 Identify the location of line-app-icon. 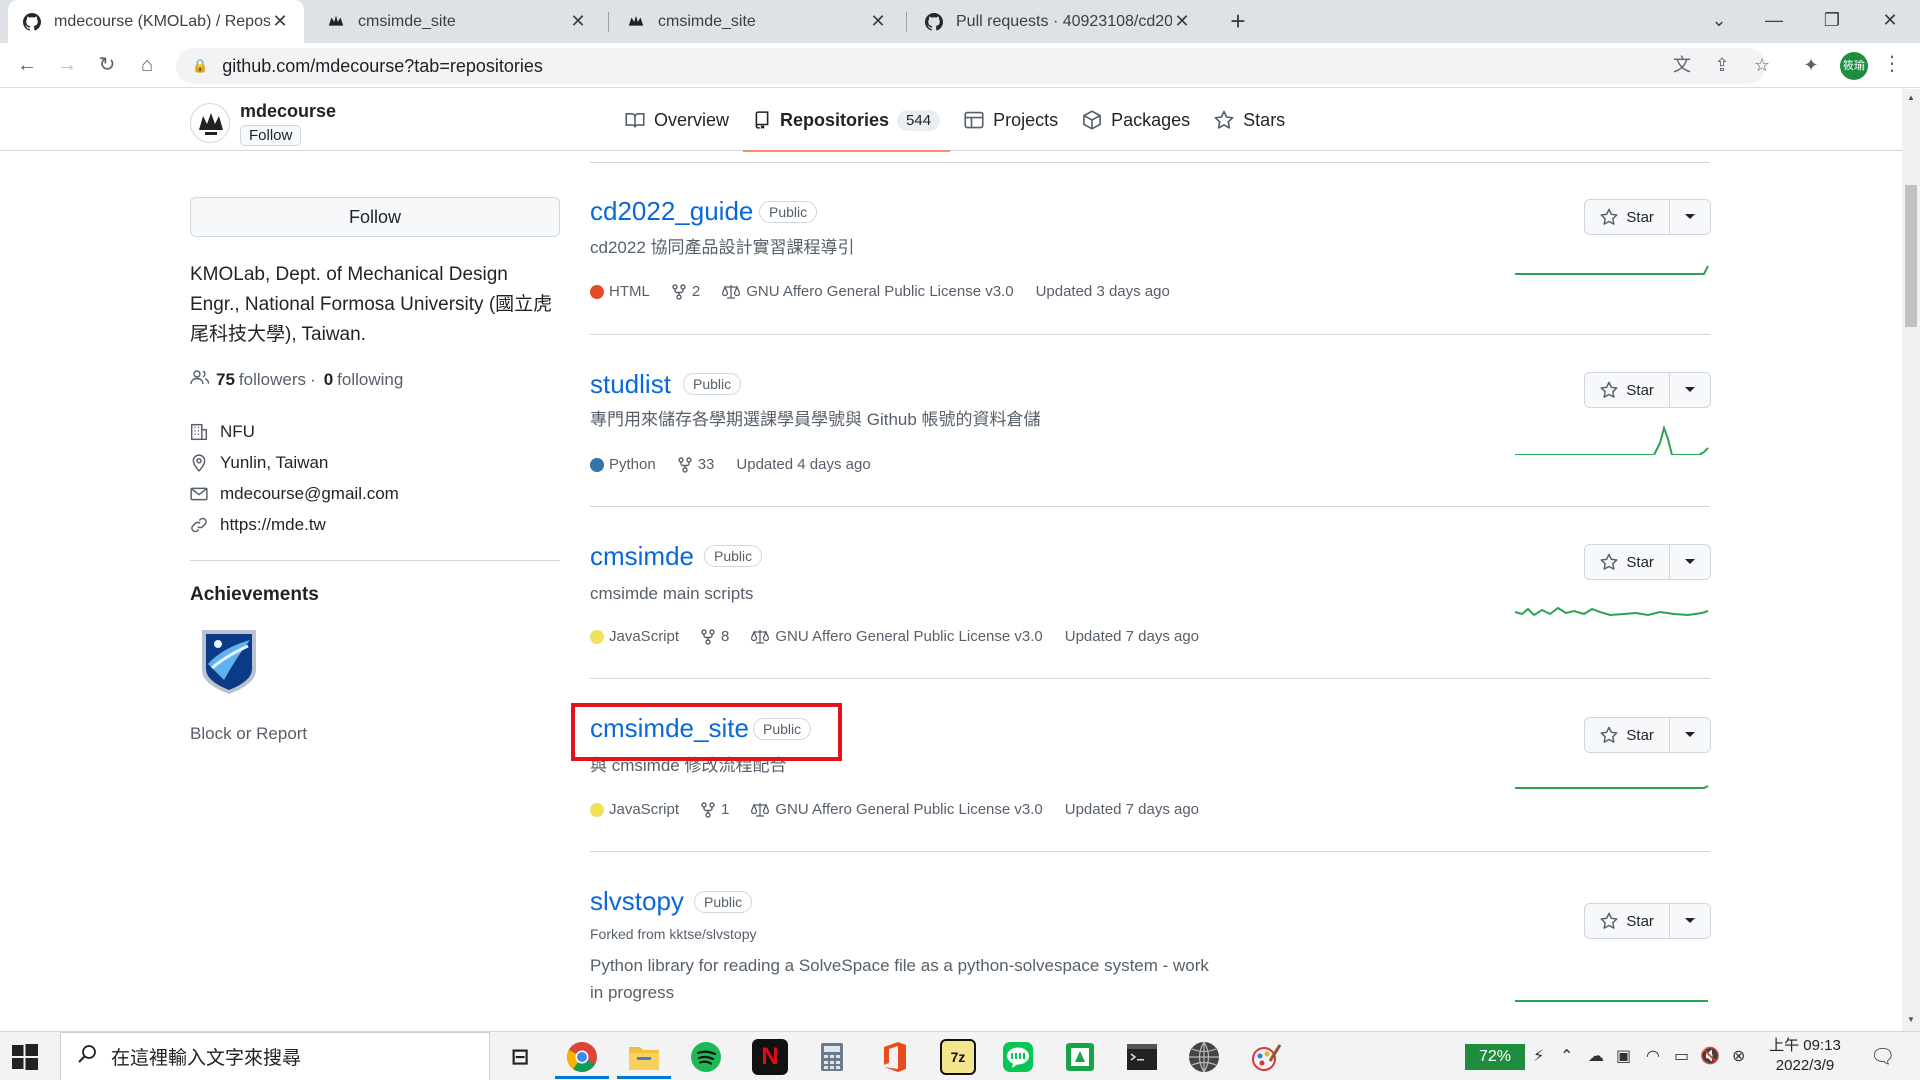
(1018, 1057).